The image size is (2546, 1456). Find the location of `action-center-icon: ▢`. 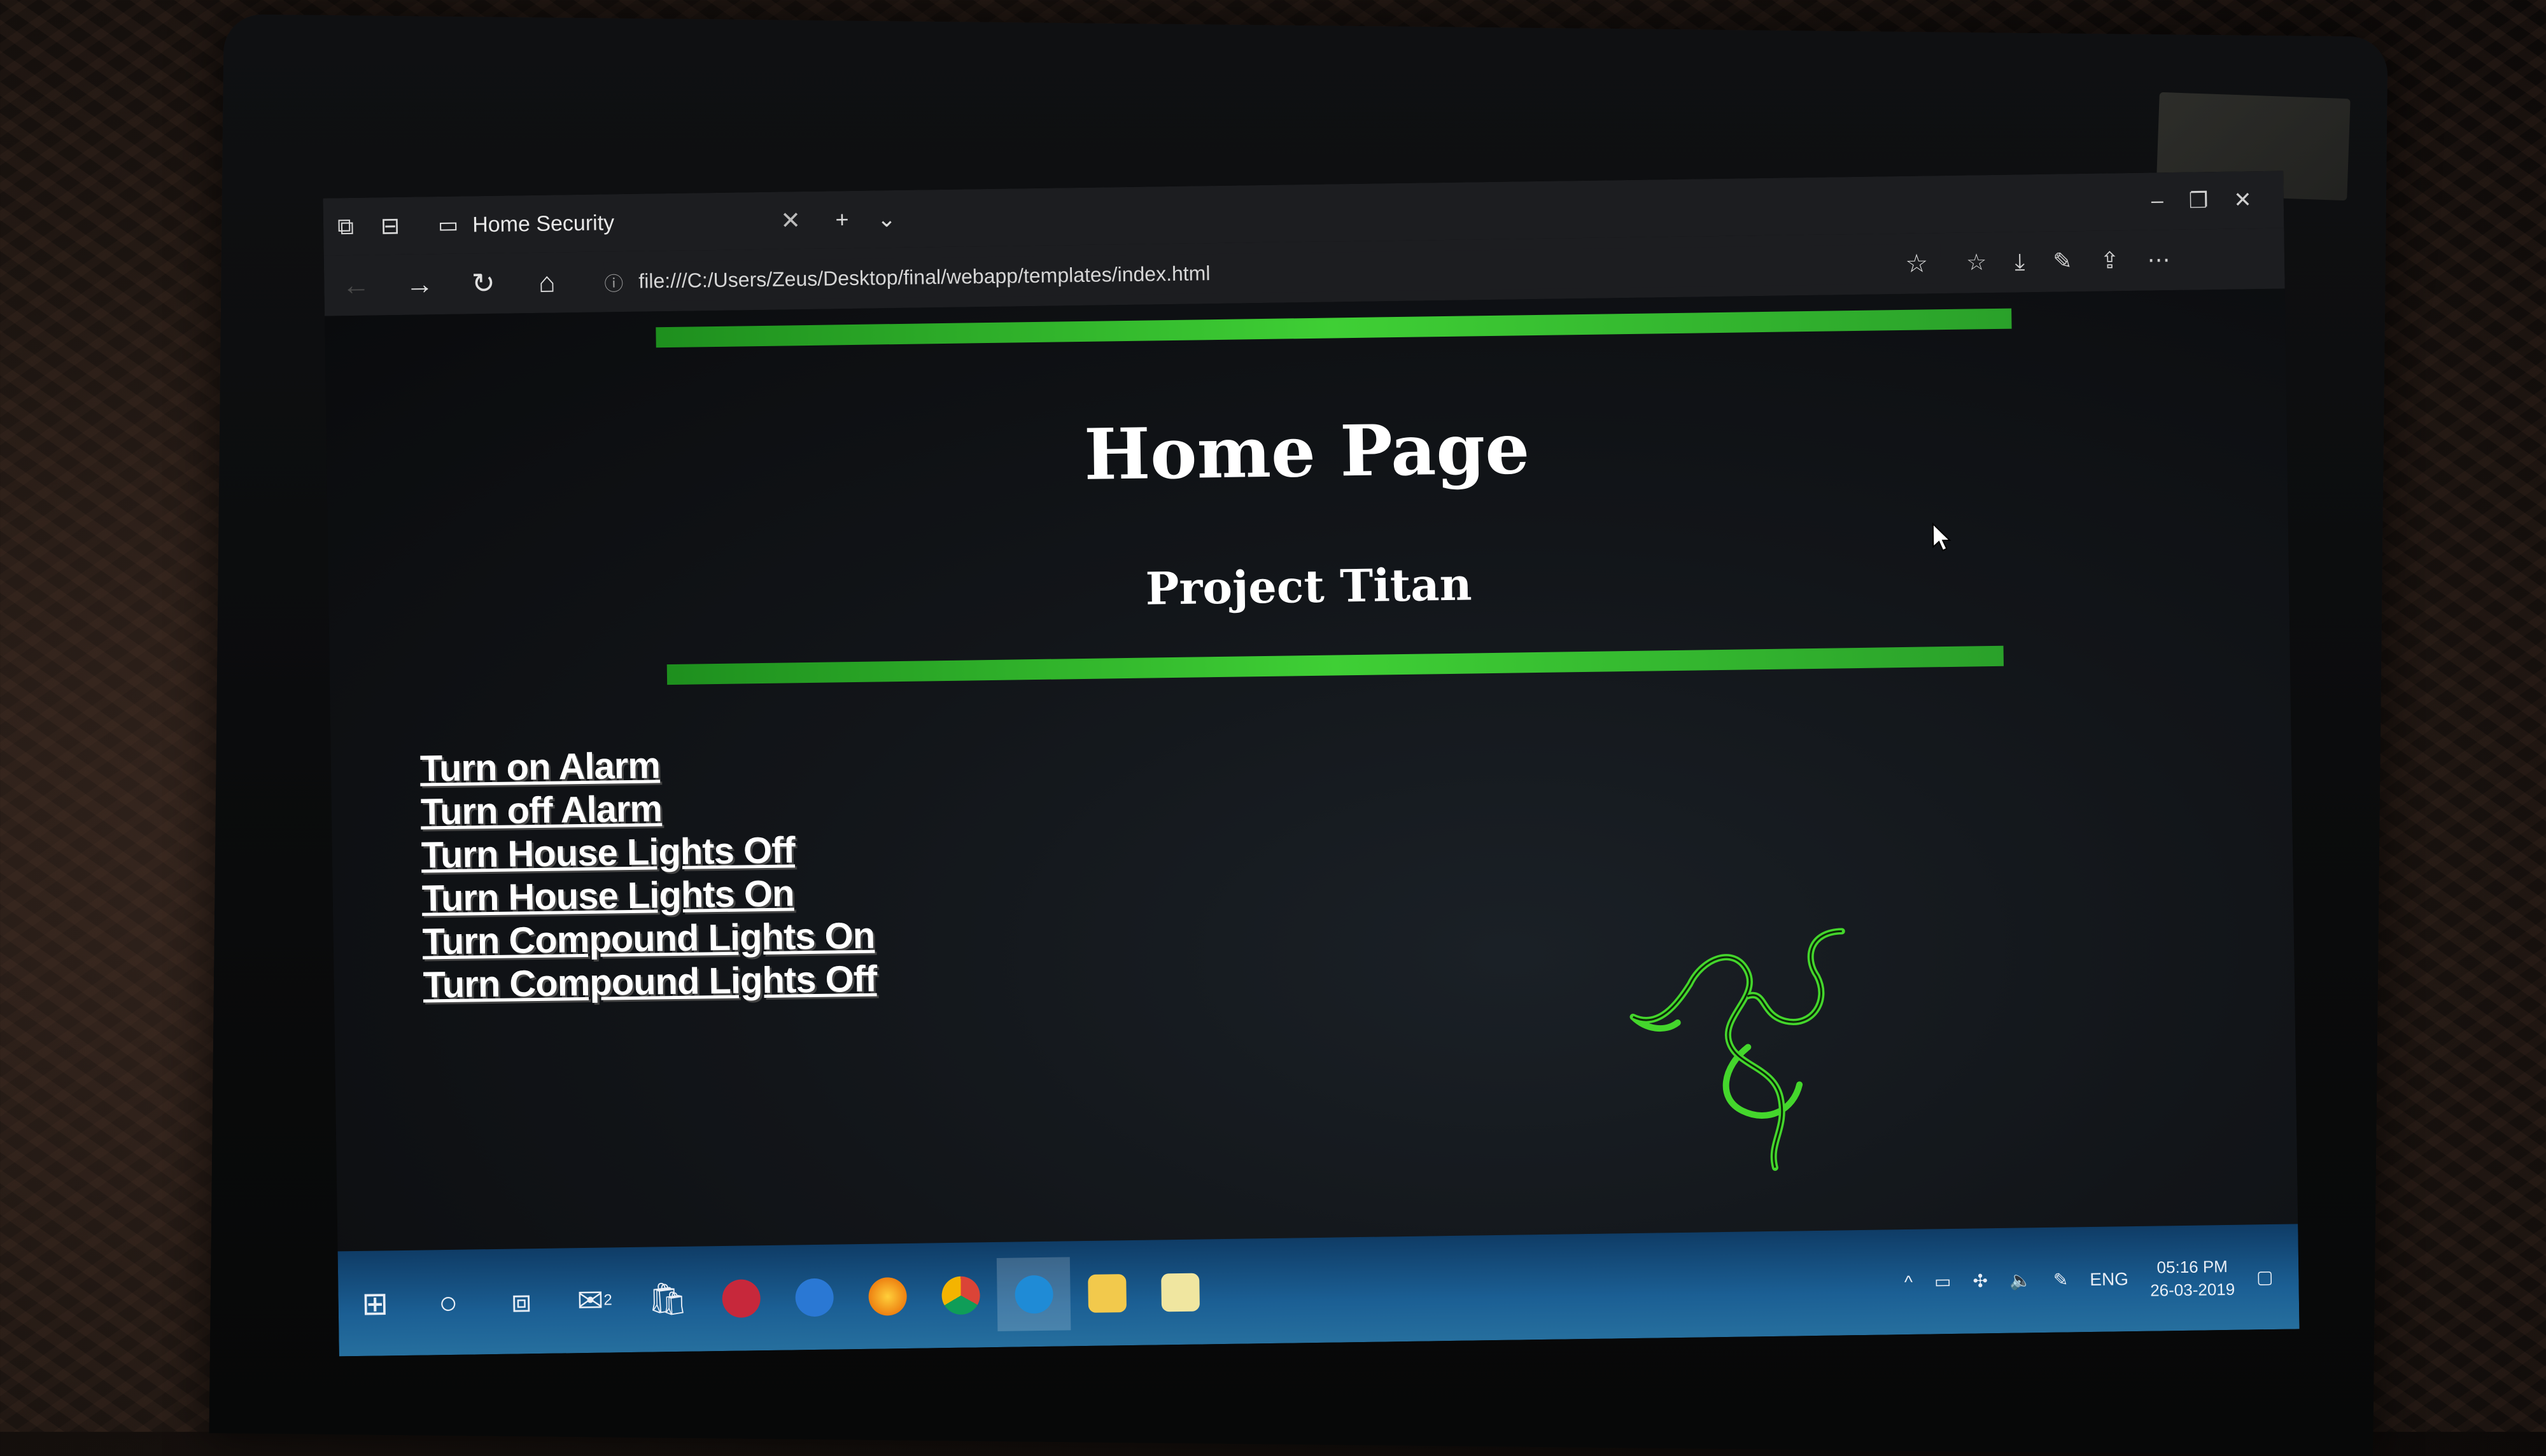

action-center-icon: ▢ is located at coordinates (2265, 1276).